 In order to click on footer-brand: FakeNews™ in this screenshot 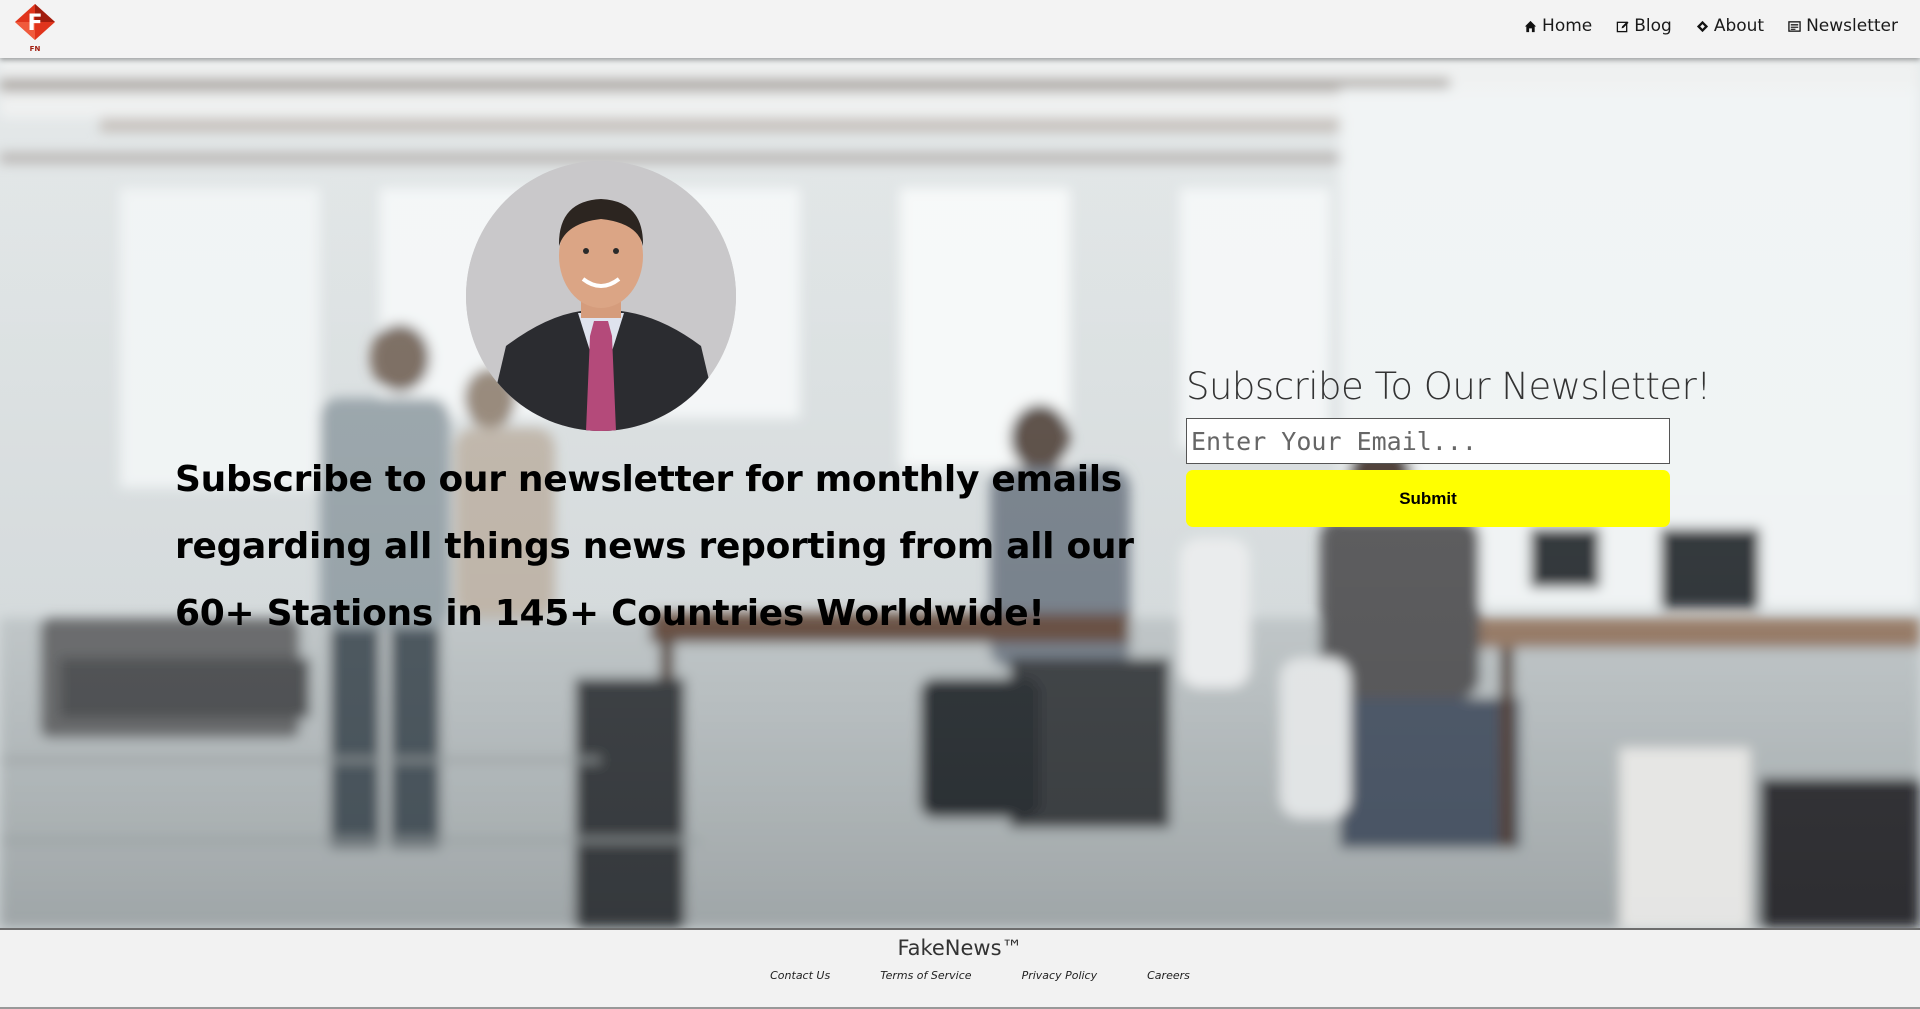, I will do `click(960, 948)`.